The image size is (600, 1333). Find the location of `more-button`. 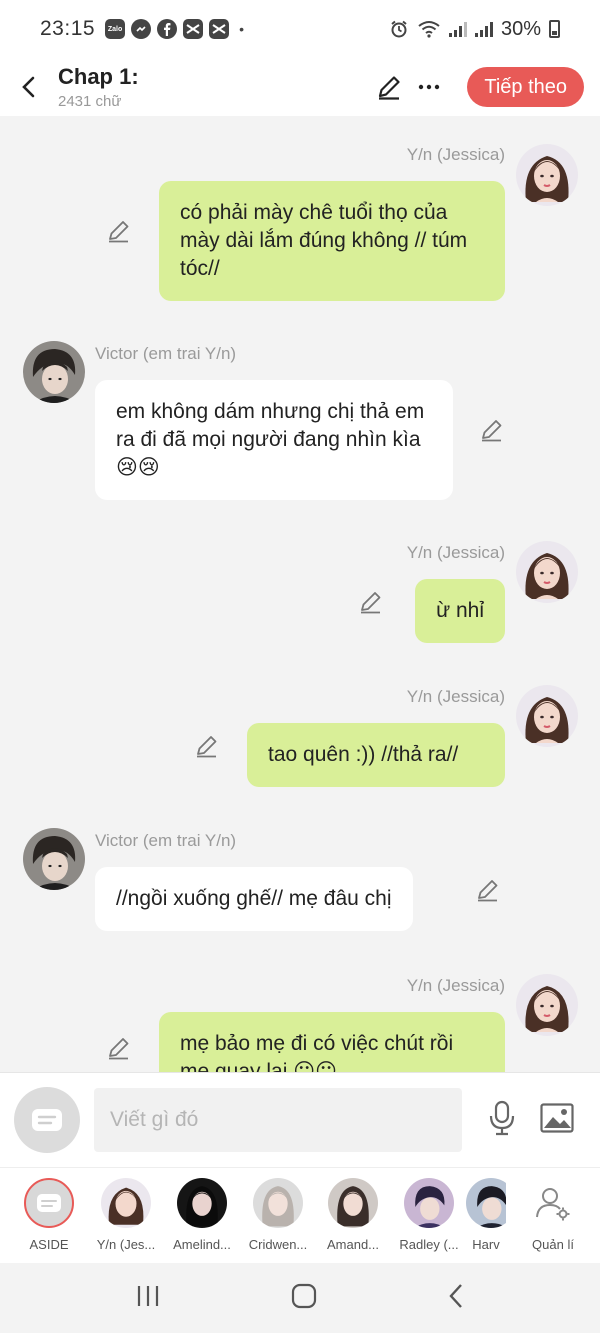

more-button is located at coordinates (429, 87).